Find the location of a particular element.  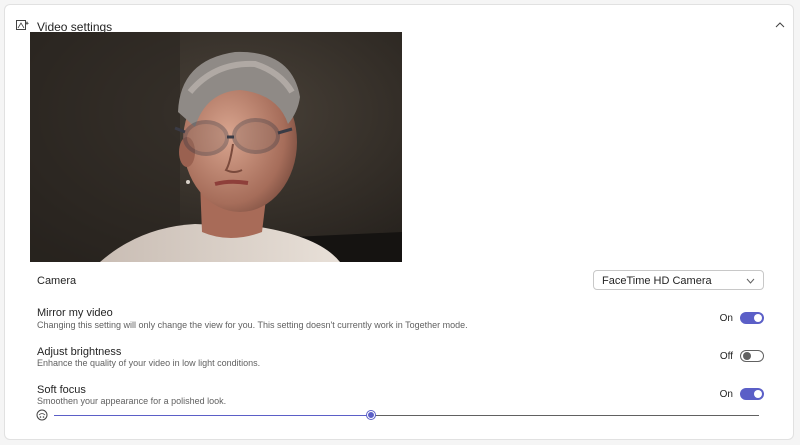

soft-focus-slider-track-filled is located at coordinates (213, 415).